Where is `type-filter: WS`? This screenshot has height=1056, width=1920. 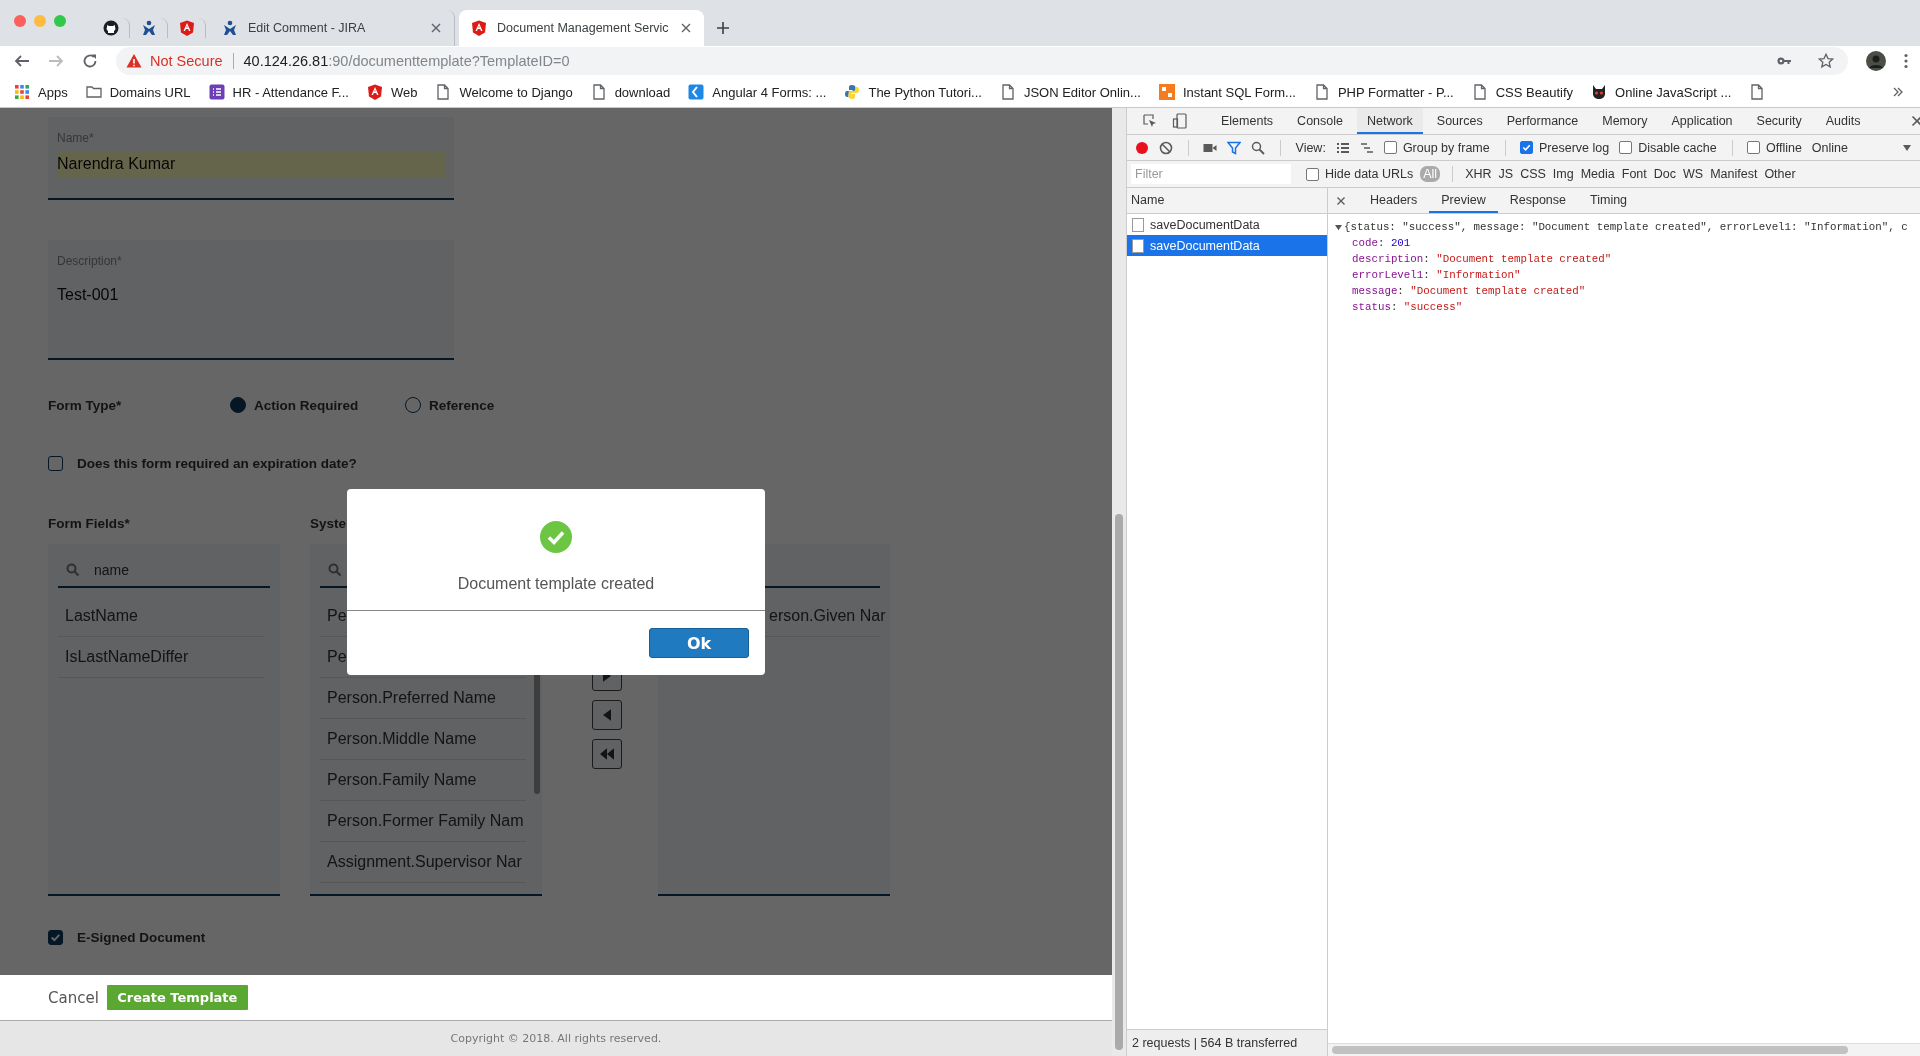
type-filter: WS is located at coordinates (1693, 174).